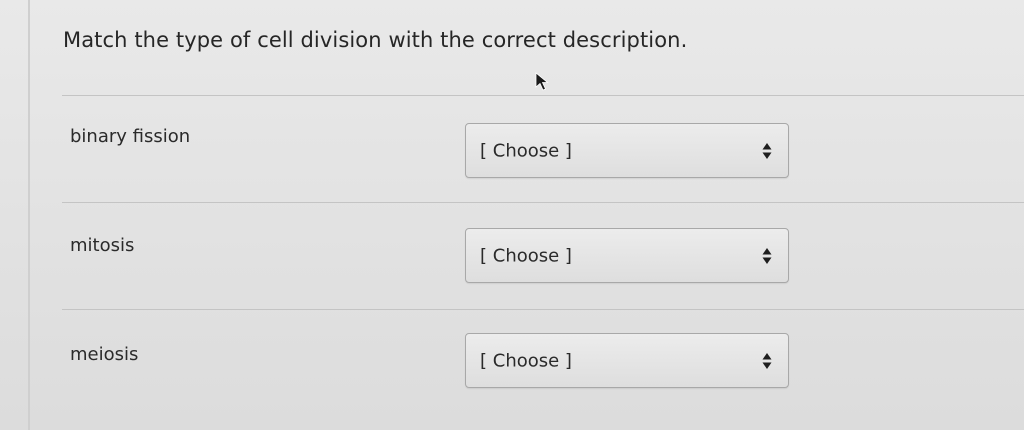  Describe the element at coordinates (102, 245) in the screenshot. I see `term-mitosis: mitosis` at that location.